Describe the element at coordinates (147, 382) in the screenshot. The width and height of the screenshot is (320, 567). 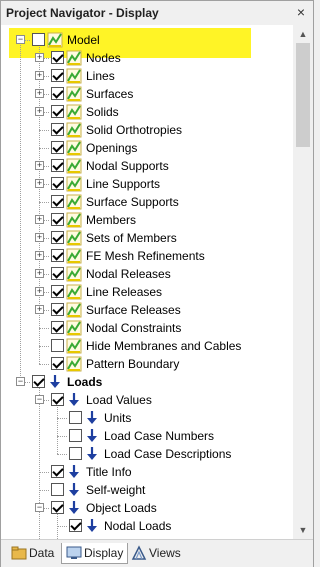
I see `tree-item-loads: − Loads` at that location.